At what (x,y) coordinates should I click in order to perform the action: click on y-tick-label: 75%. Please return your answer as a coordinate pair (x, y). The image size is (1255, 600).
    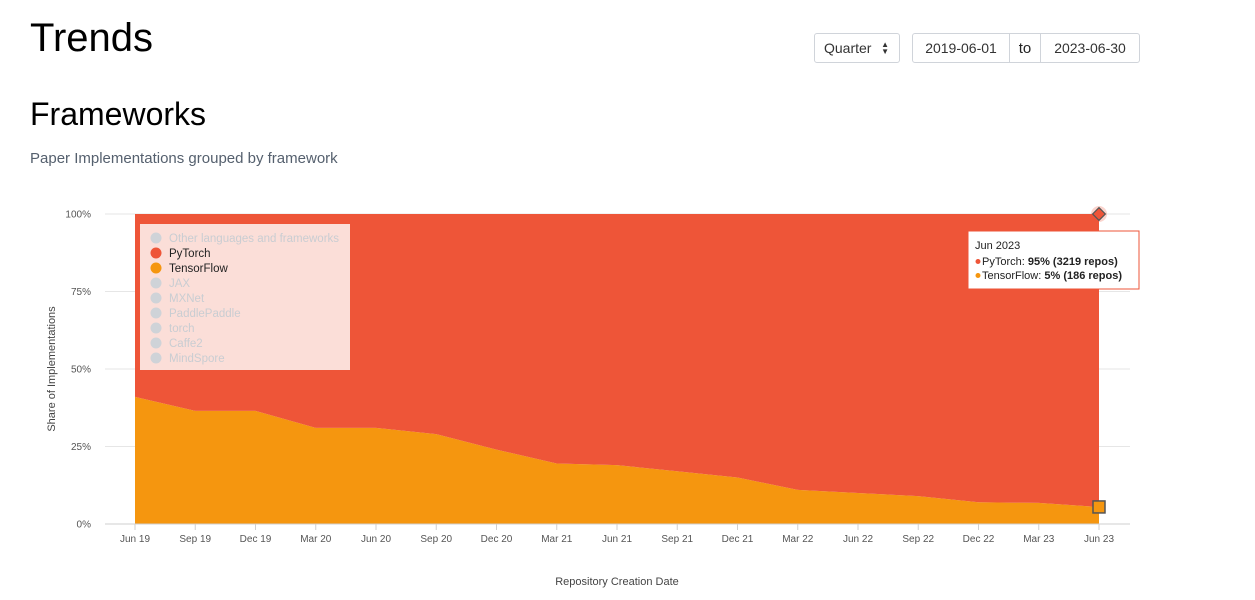
    Looking at the image, I should click on (81, 292).